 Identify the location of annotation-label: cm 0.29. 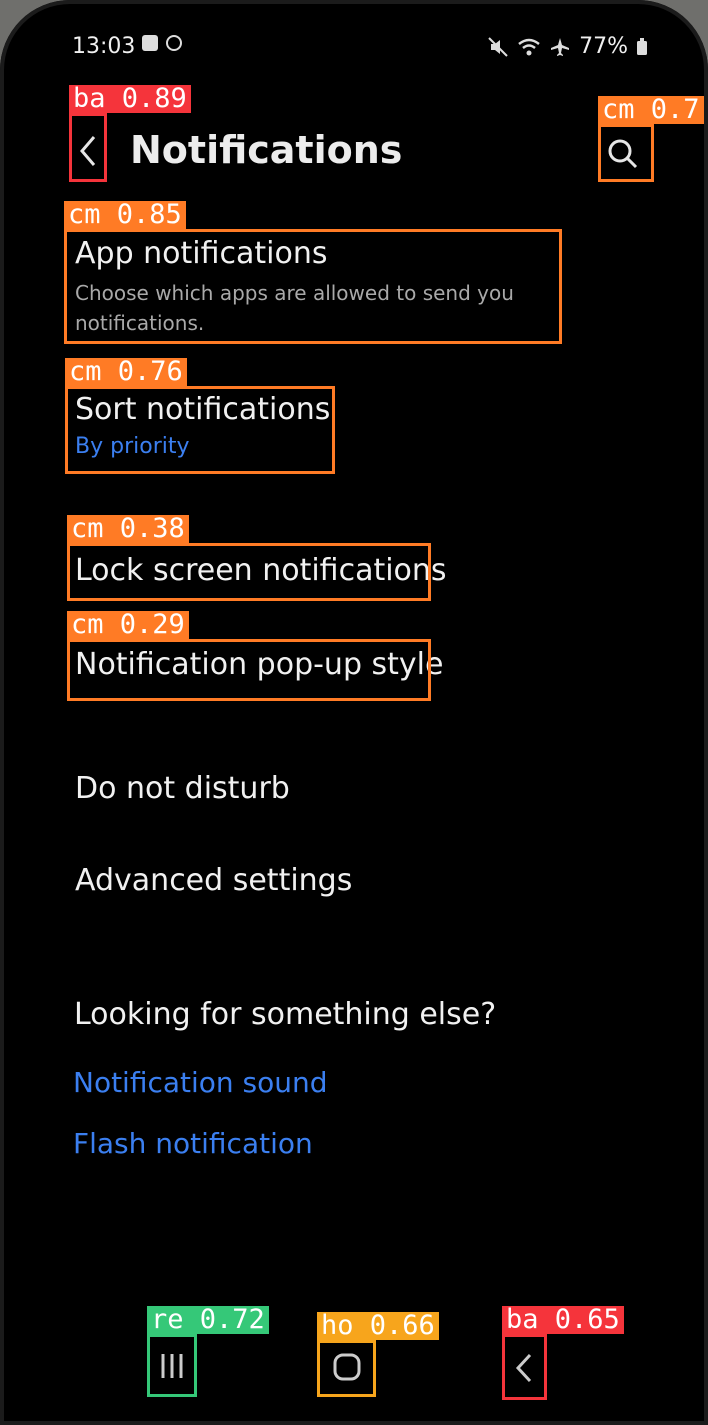
(128, 625).